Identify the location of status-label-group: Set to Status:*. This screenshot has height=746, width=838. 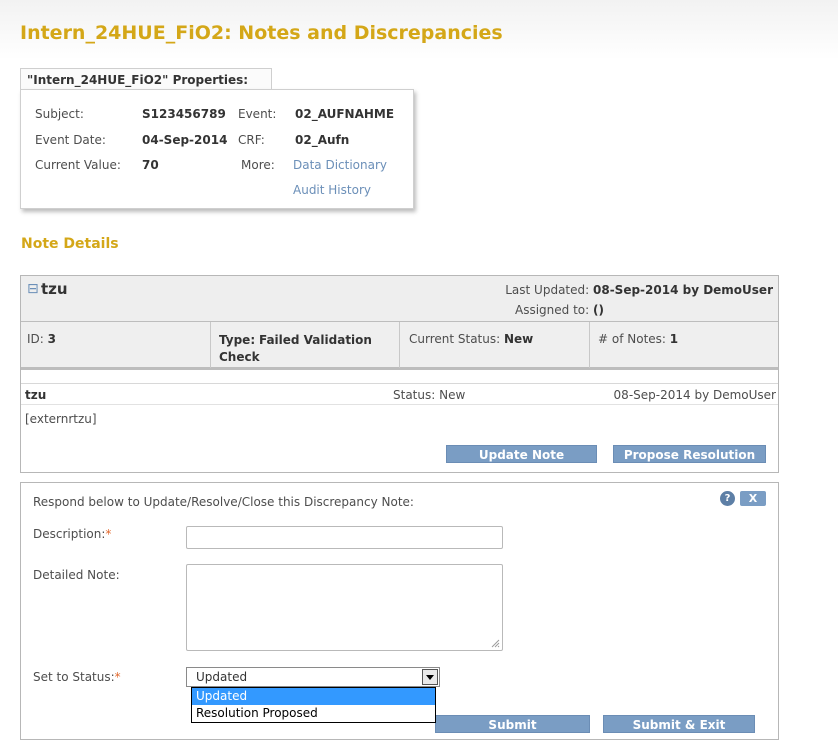
(77, 677).